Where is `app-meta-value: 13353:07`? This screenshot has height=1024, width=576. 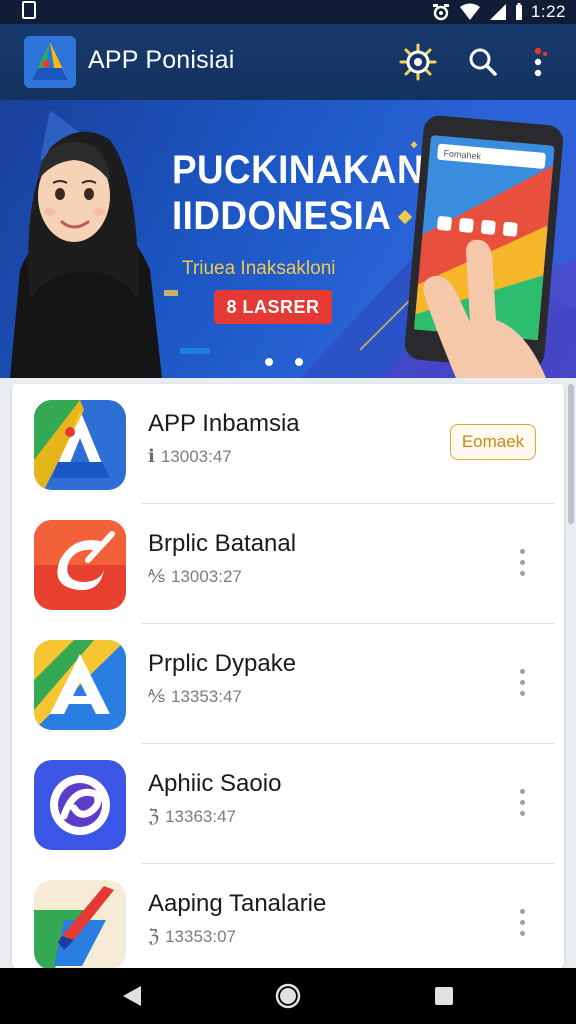
app-meta-value: 13353:07 is located at coordinates (200, 936).